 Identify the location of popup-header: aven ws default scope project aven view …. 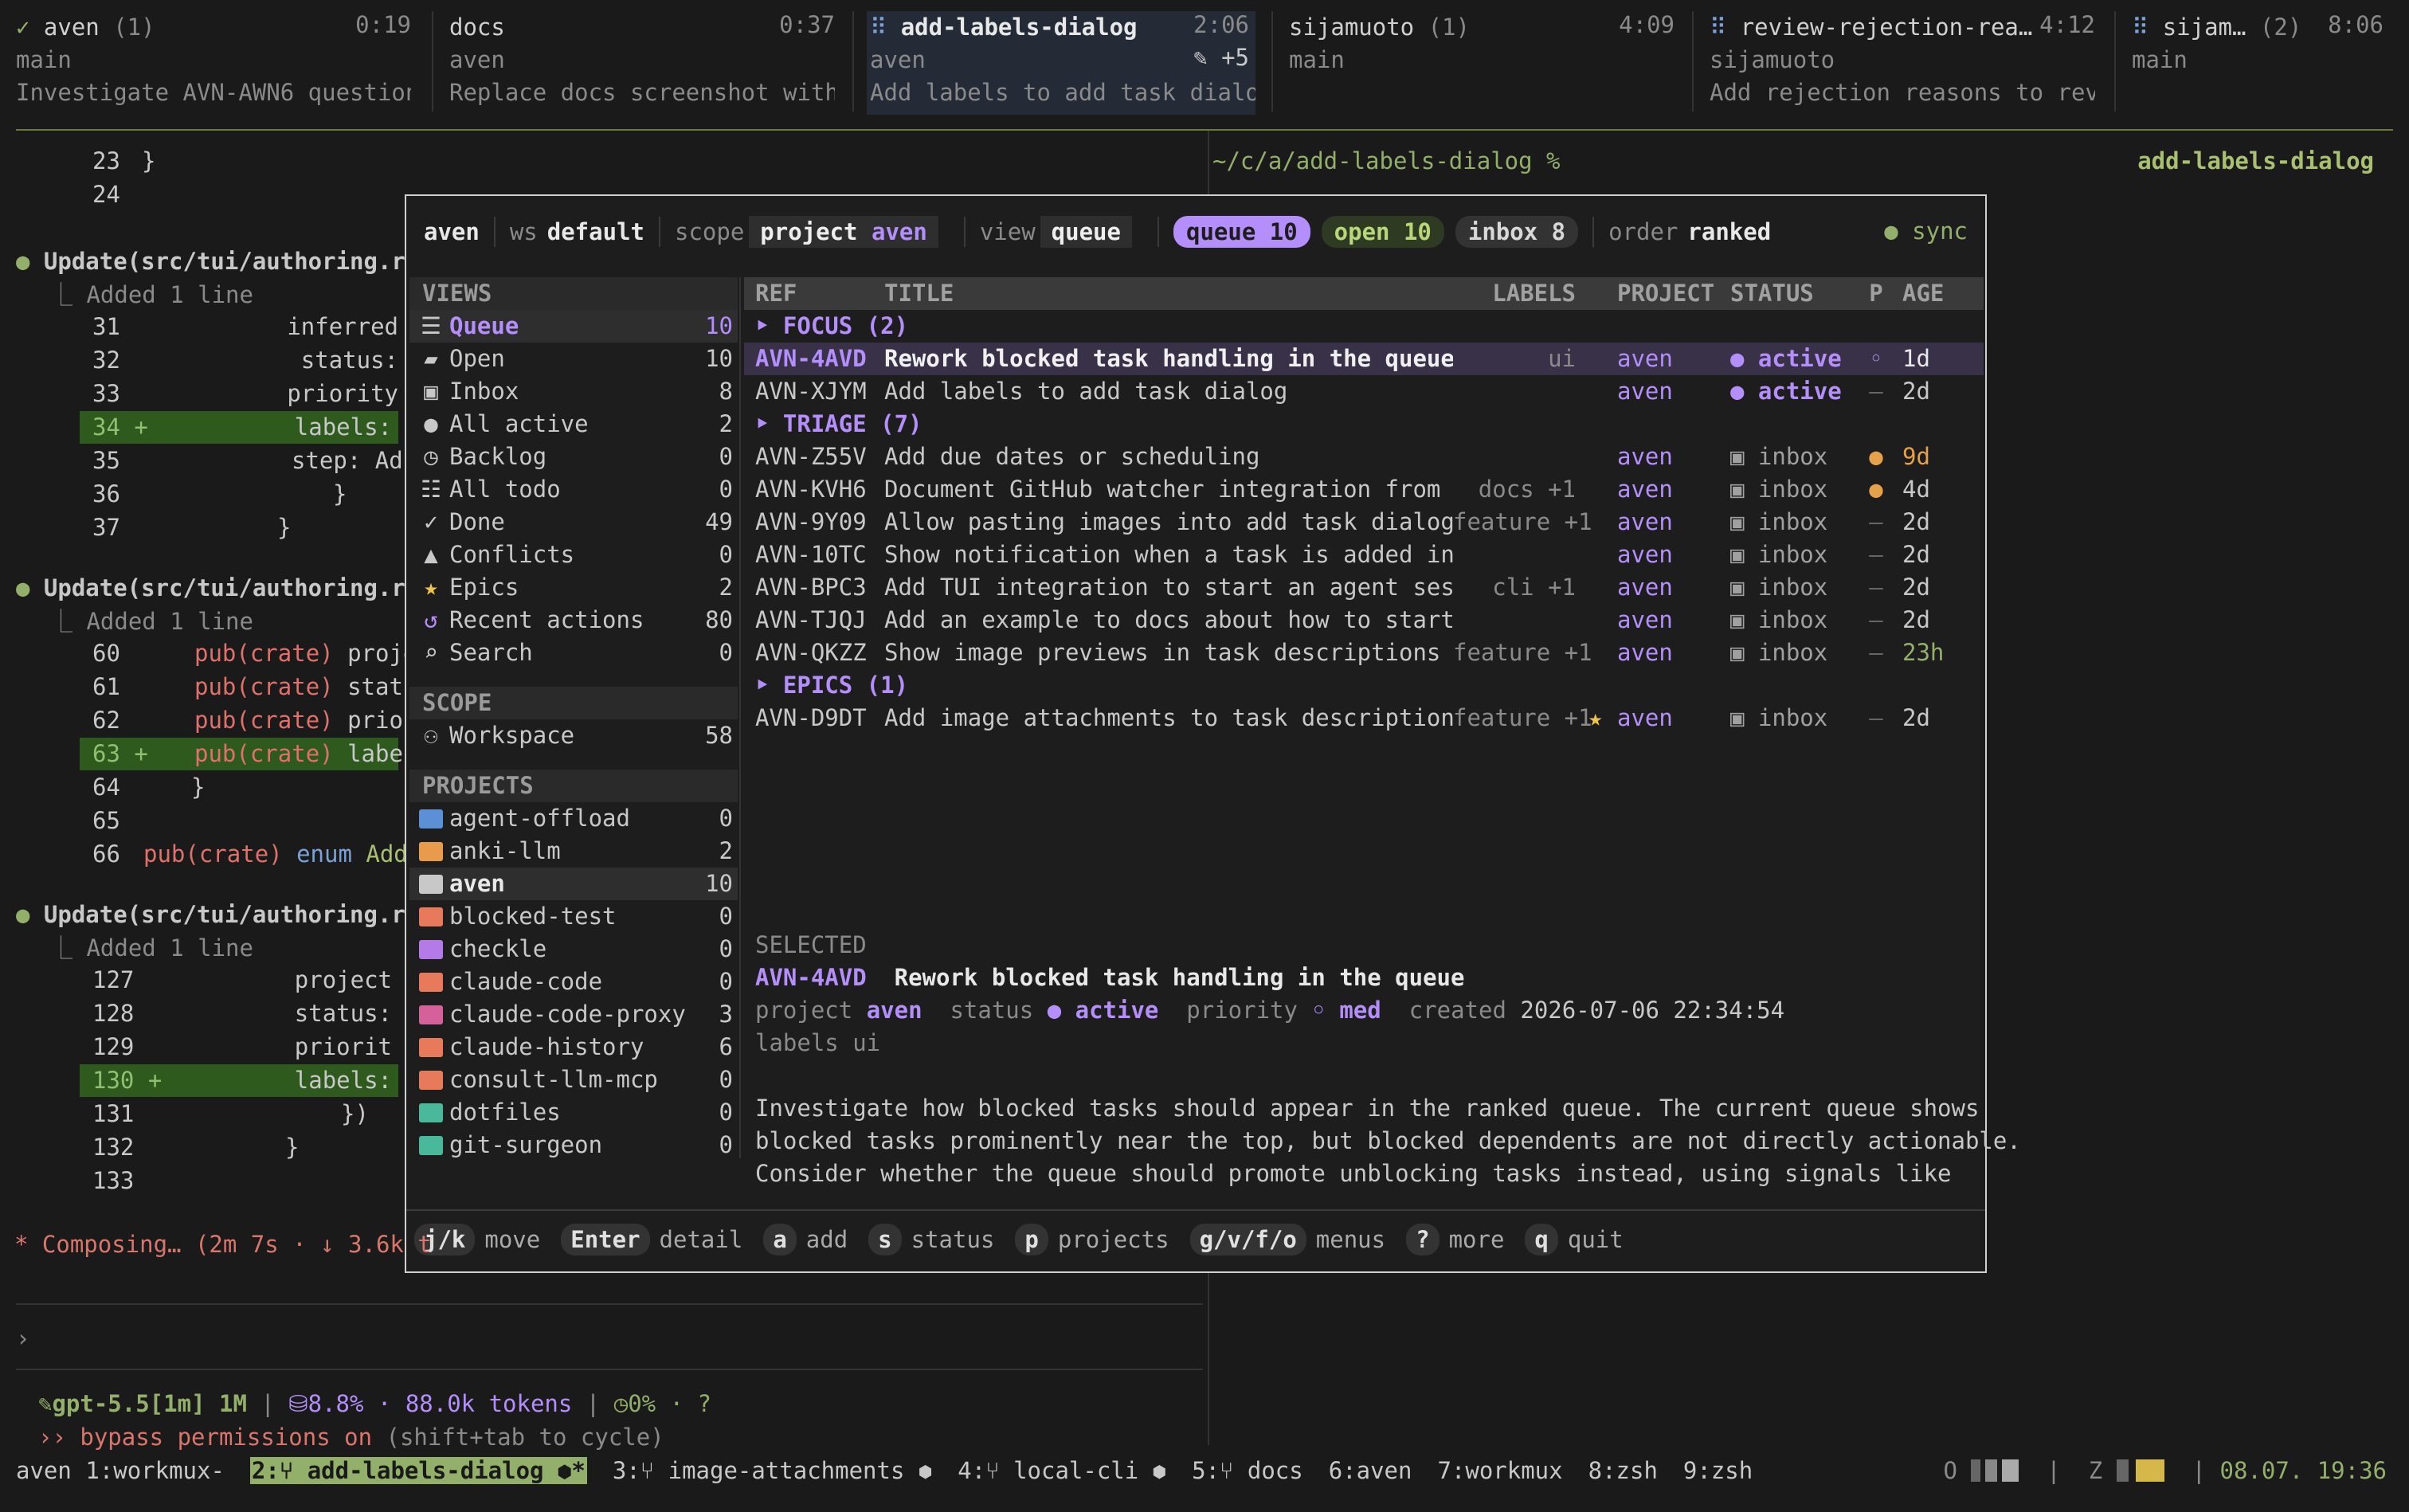
(1097, 232).